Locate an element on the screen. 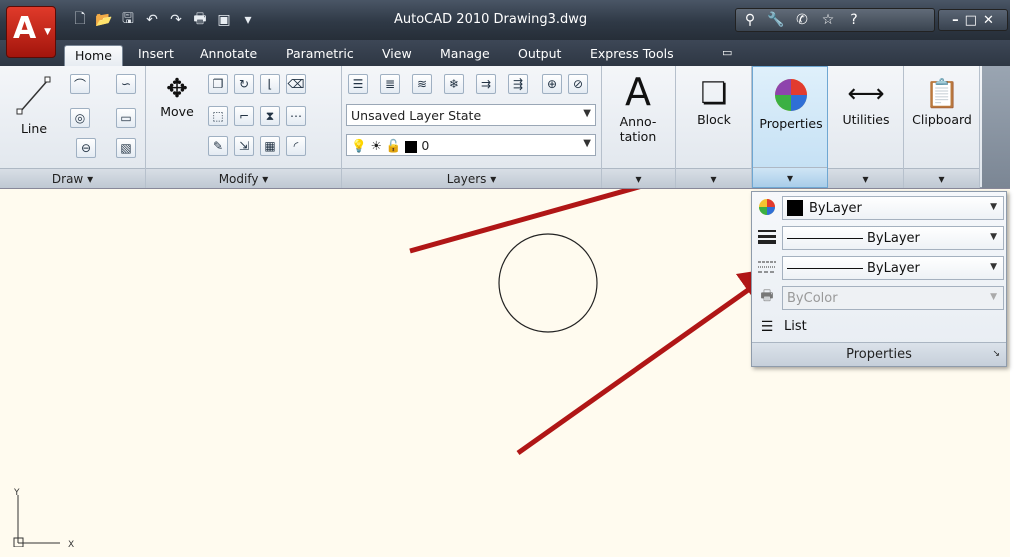  plot-icon: 🖶 is located at coordinates (200, 20).